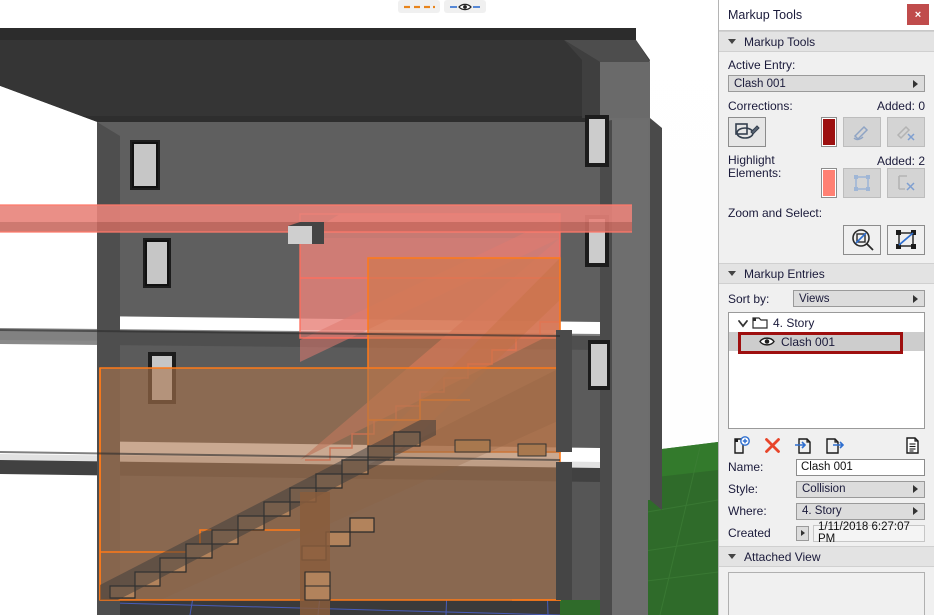 This screenshot has width=934, height=615. I want to click on corrections-color-swatch, so click(829, 132).